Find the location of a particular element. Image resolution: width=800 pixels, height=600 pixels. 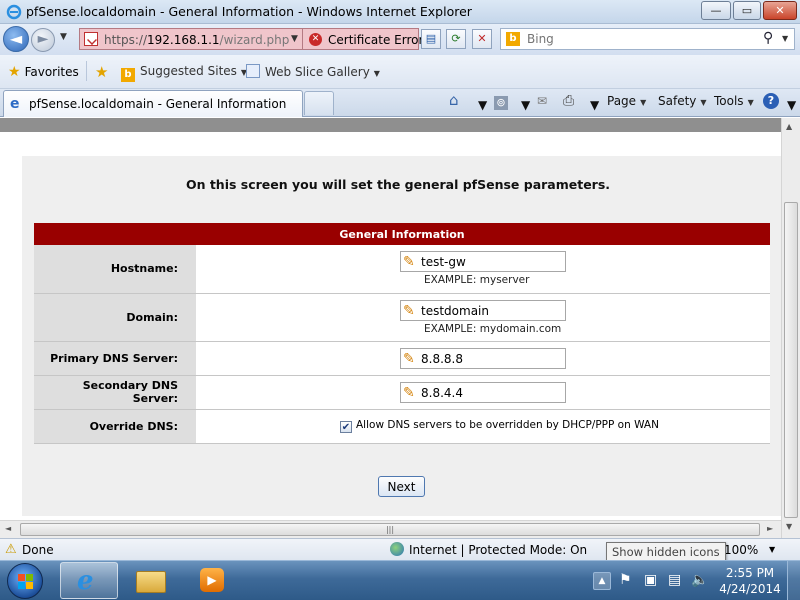

action-center-flag-icon: ⚑ is located at coordinates (625, 580).